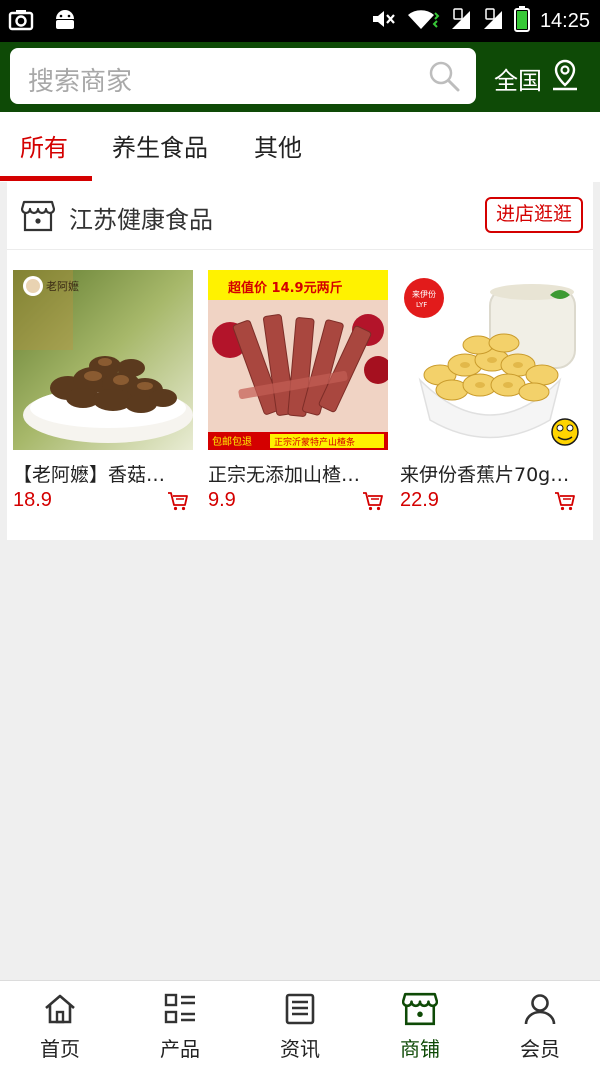 This screenshot has width=600, height=1067. I want to click on news-icon, so click(300, 1009).